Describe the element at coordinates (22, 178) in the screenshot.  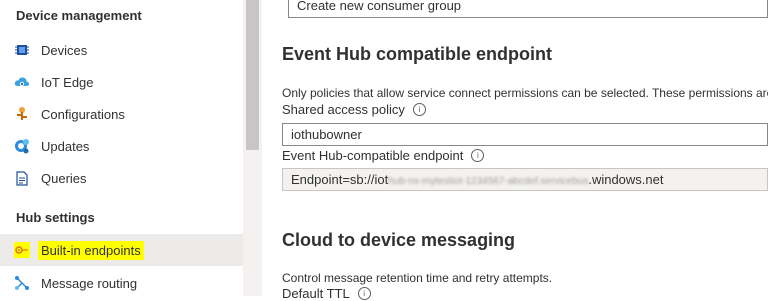
I see `document-icon` at that location.